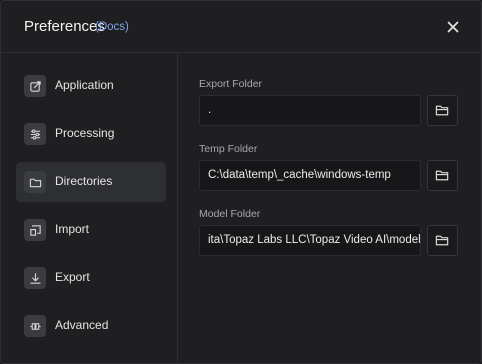 This screenshot has height=364, width=482. I want to click on close-button, so click(453, 27).